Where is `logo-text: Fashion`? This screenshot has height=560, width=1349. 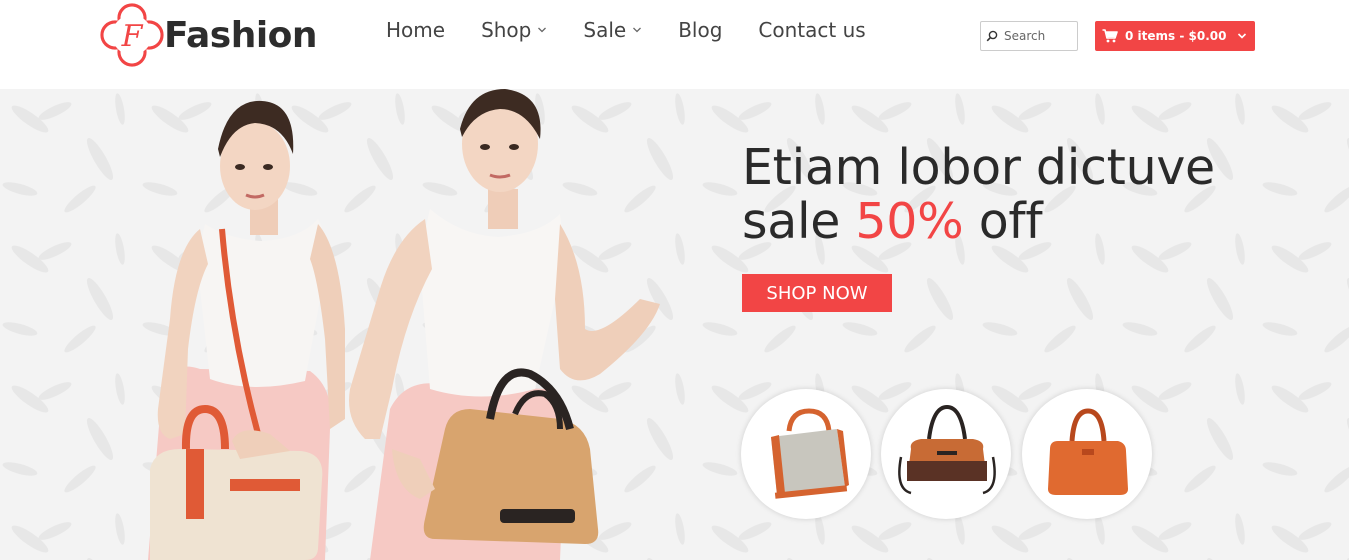
logo-text: Fashion is located at coordinates (241, 35).